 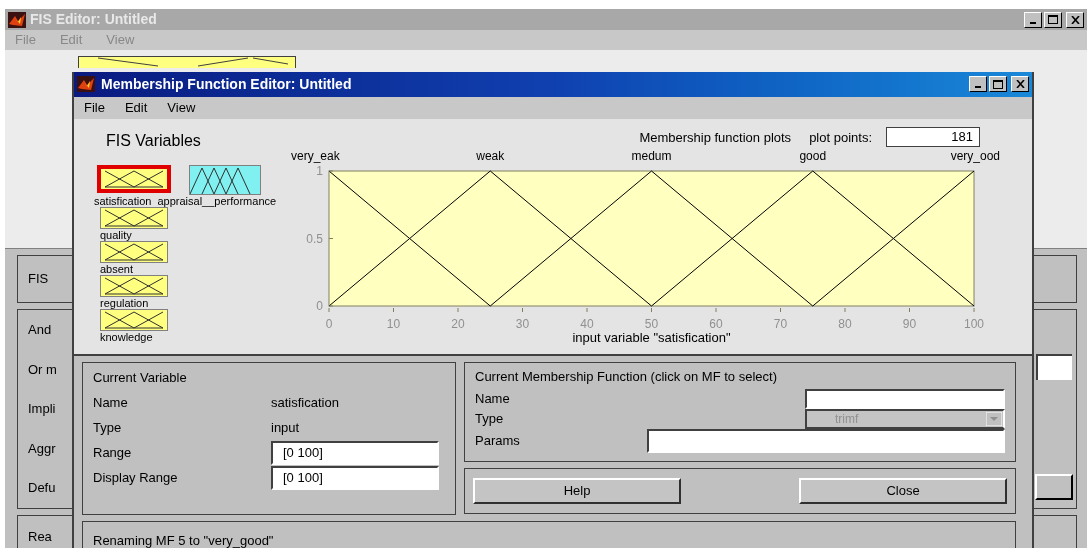 I want to click on x-tick-label: 80, so click(x=845, y=324).